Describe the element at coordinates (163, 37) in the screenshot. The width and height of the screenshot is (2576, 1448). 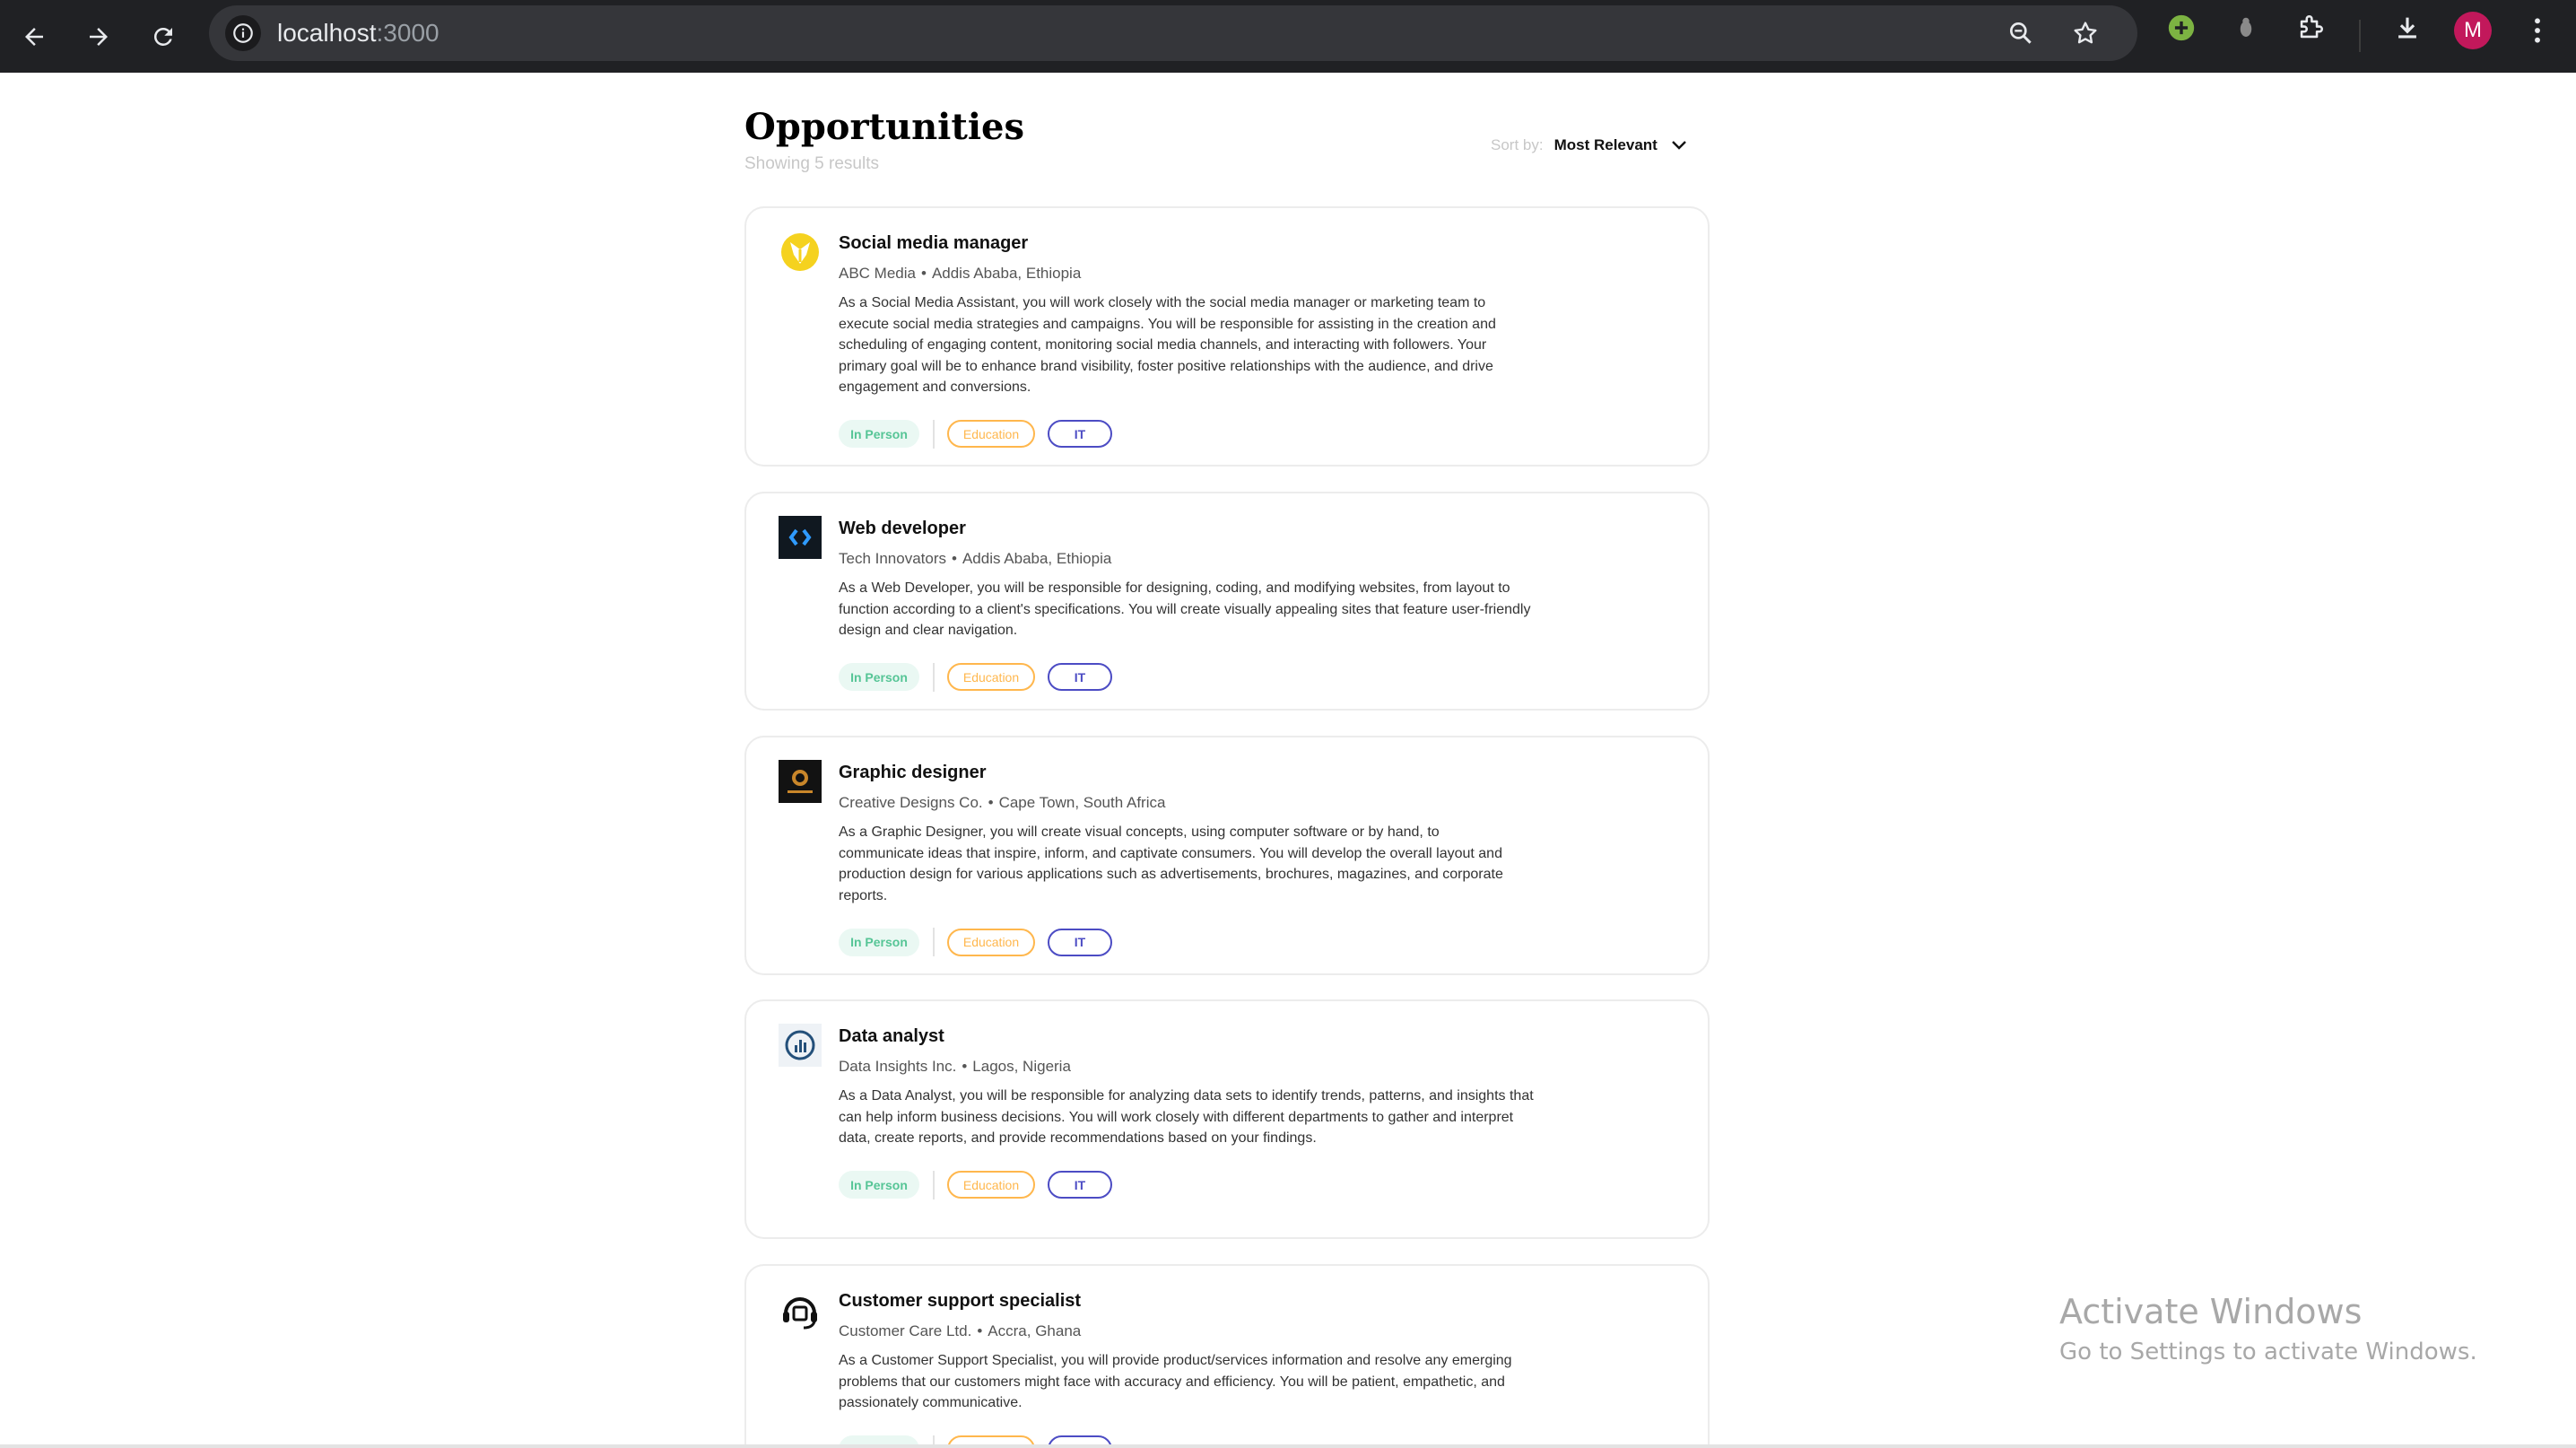
I see `reload-icon` at that location.